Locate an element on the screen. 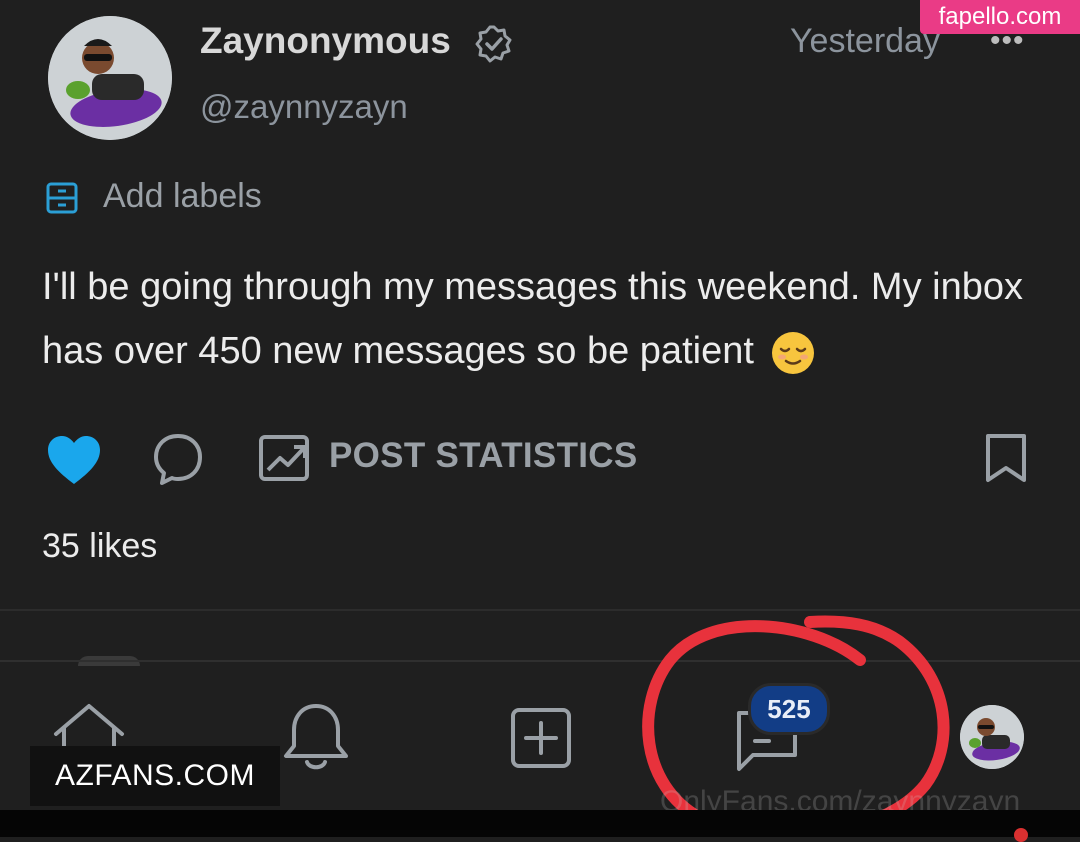 This screenshot has width=1080, height=842. post-statistics-icon is located at coordinates (285, 458).